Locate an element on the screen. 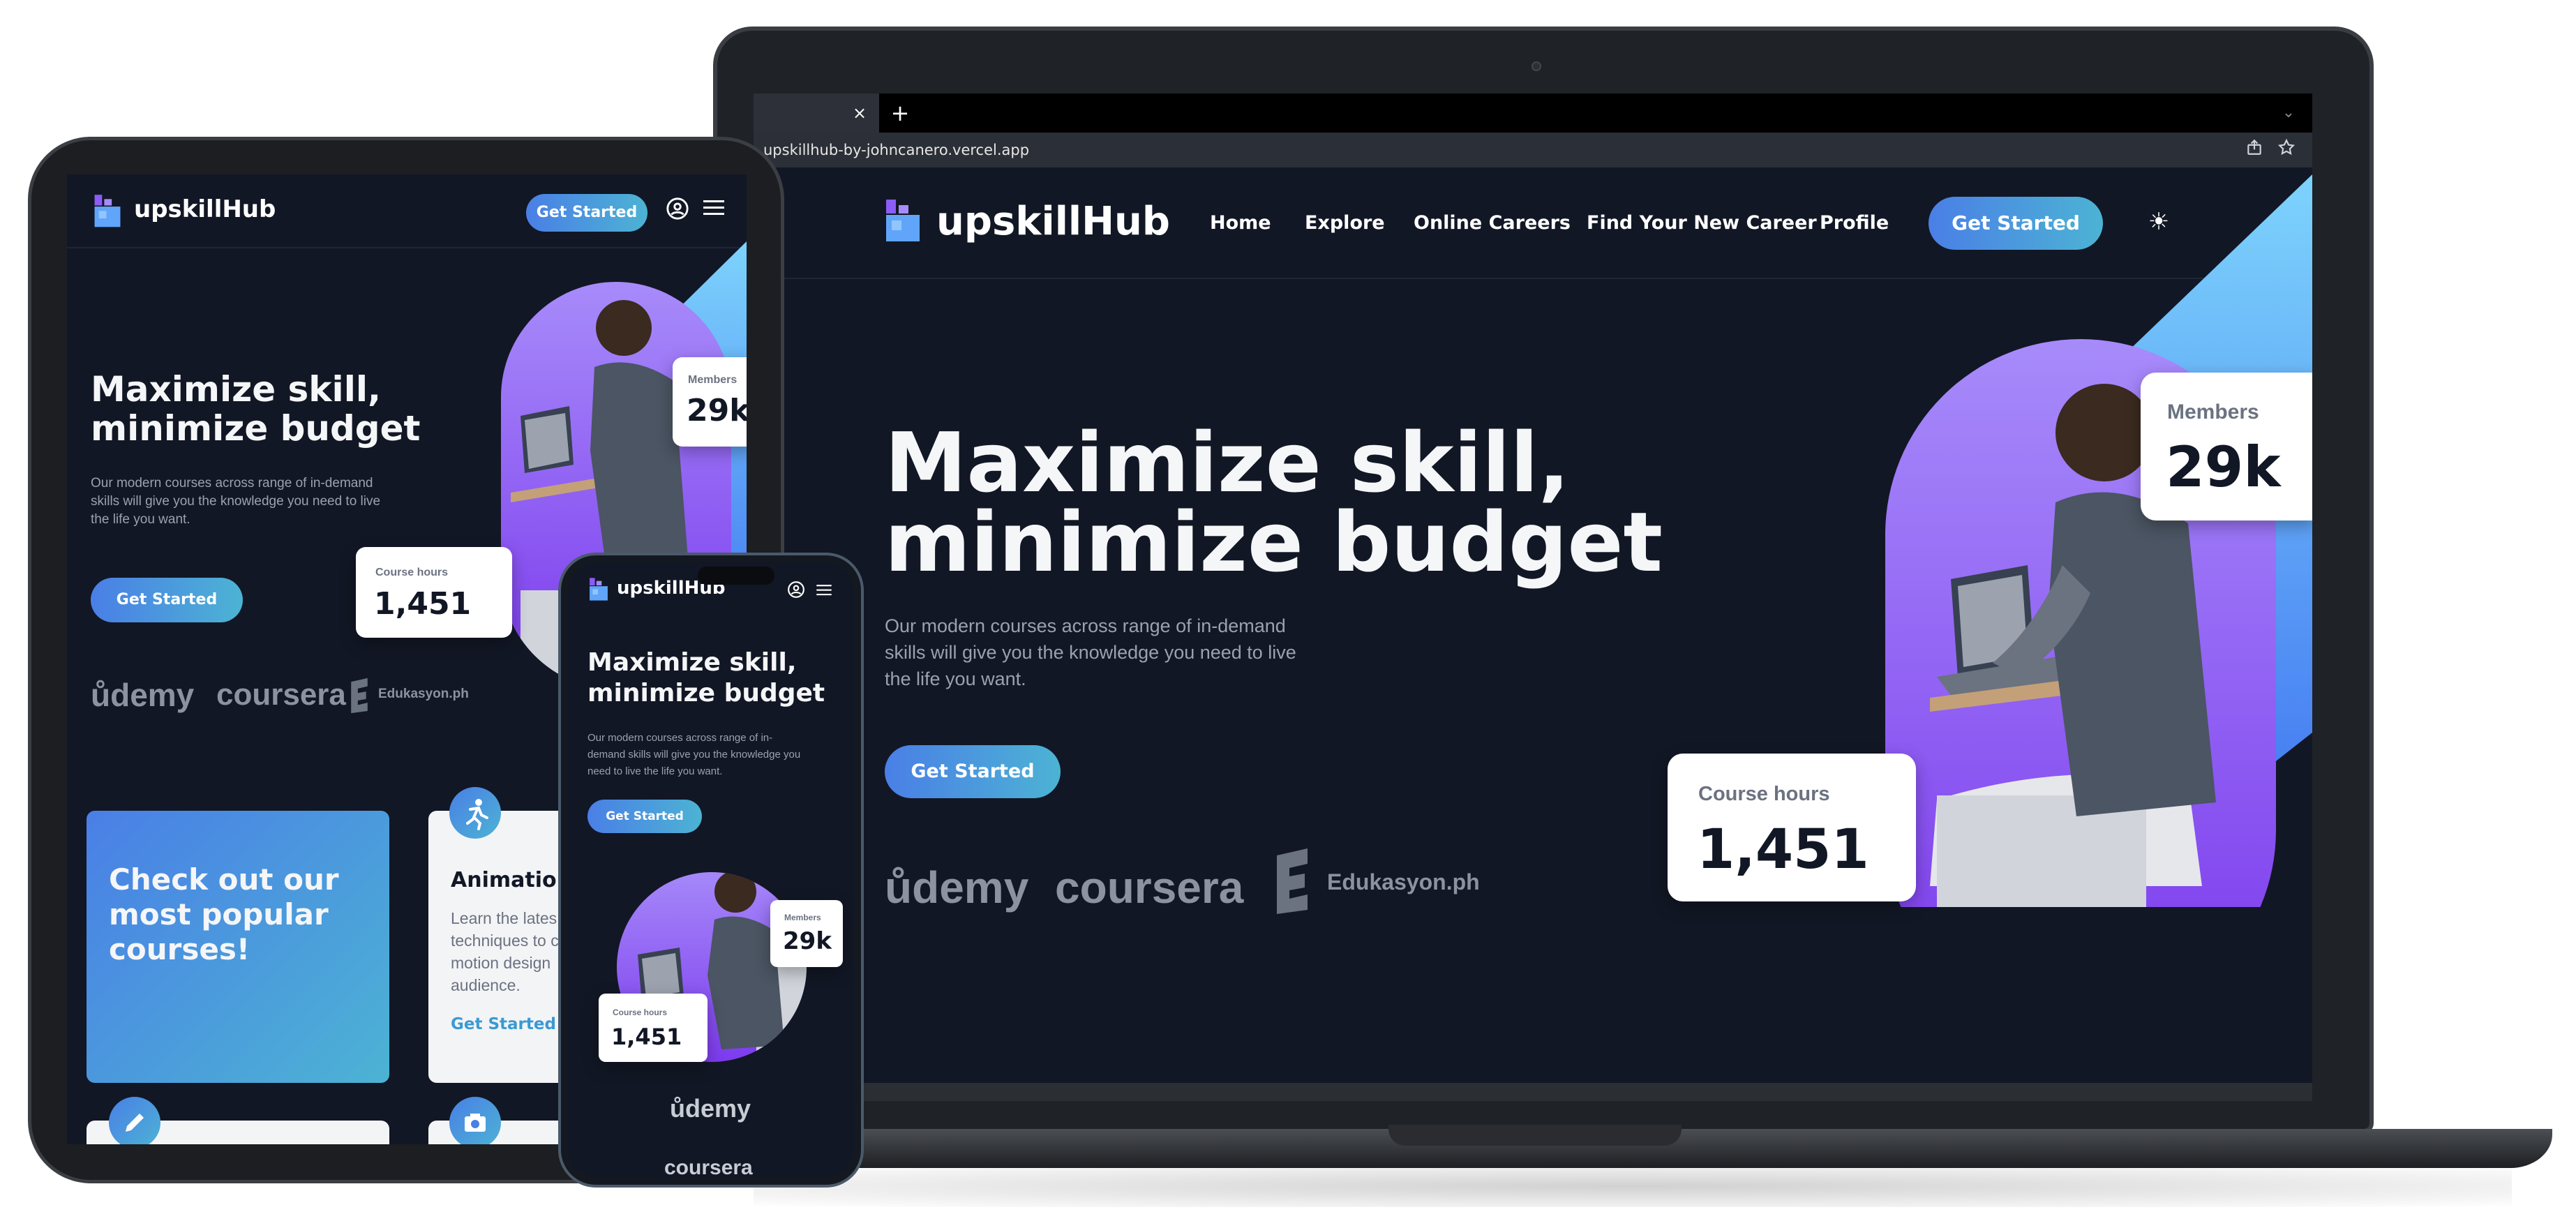 Image resolution: width=2576 pixels, height=1228 pixels. address-bar: upskillhub-by-johncanero.vercel.app is located at coordinates (1533, 150).